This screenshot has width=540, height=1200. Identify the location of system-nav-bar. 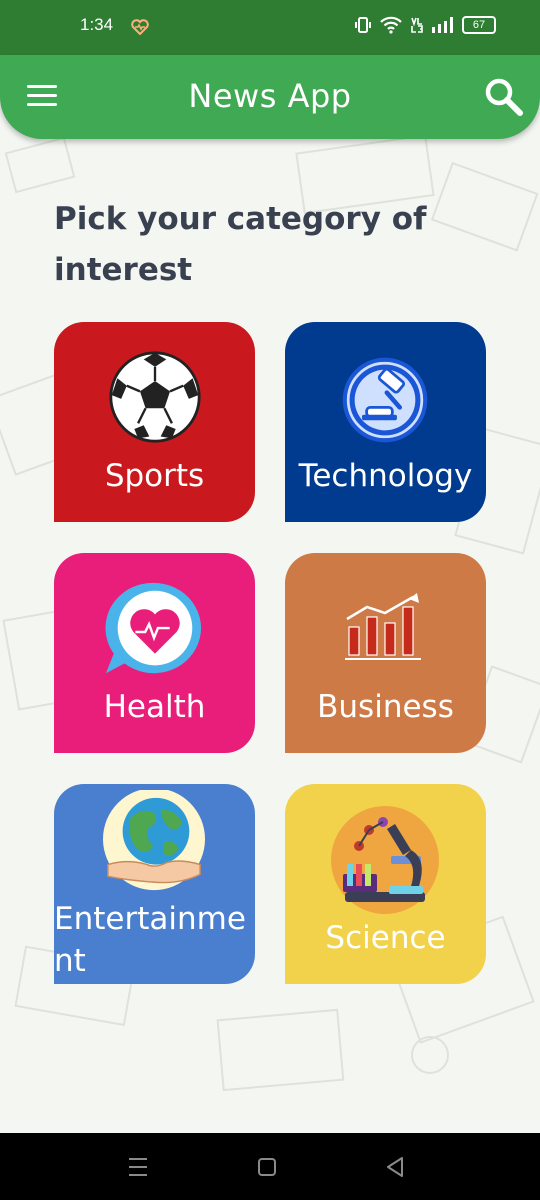
(270, 1166).